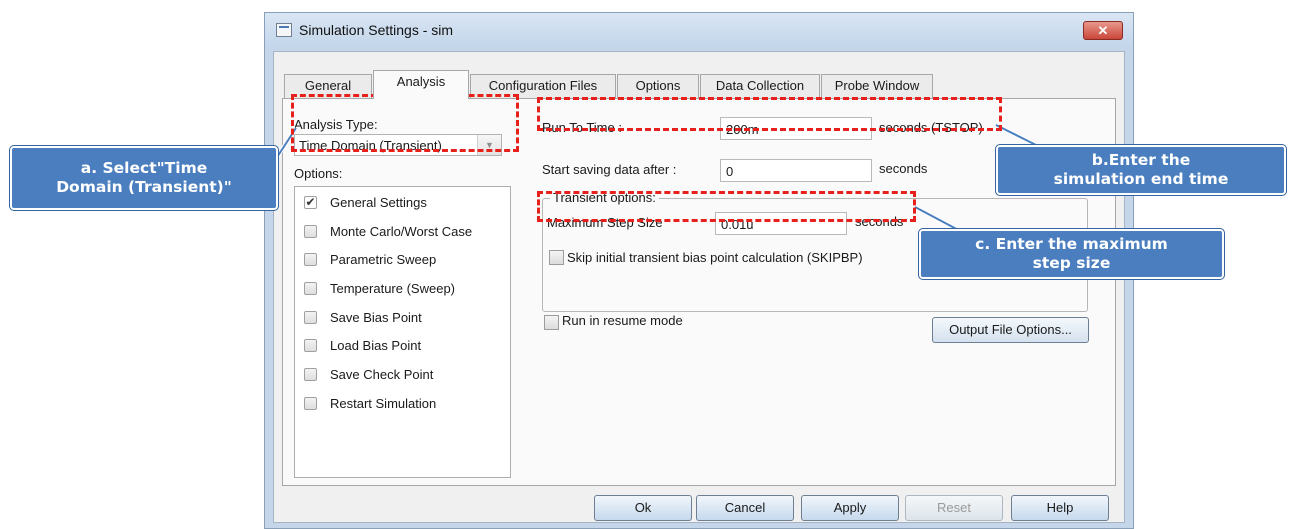  Describe the element at coordinates (1071, 254) in the screenshot. I see `callout-c: c. Enter the maximum step size` at that location.